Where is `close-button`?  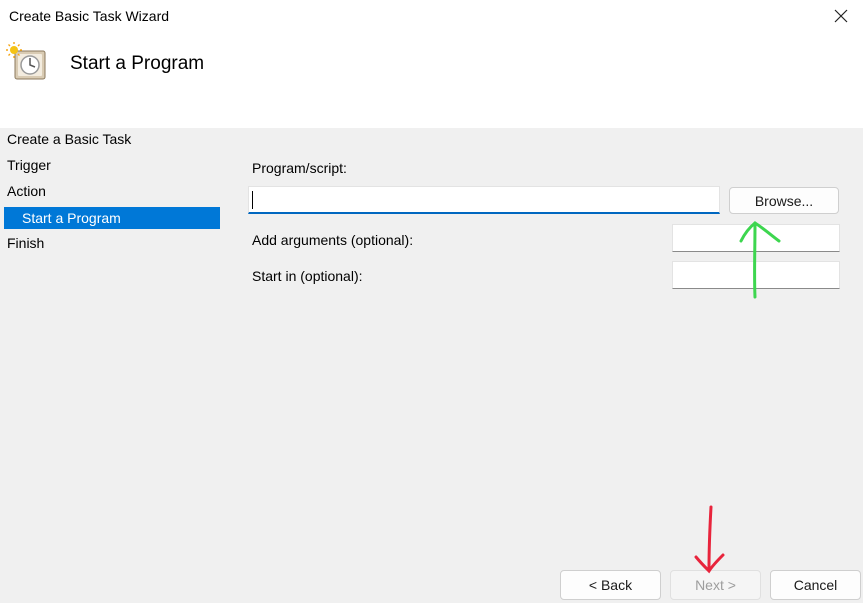
close-button is located at coordinates (841, 16).